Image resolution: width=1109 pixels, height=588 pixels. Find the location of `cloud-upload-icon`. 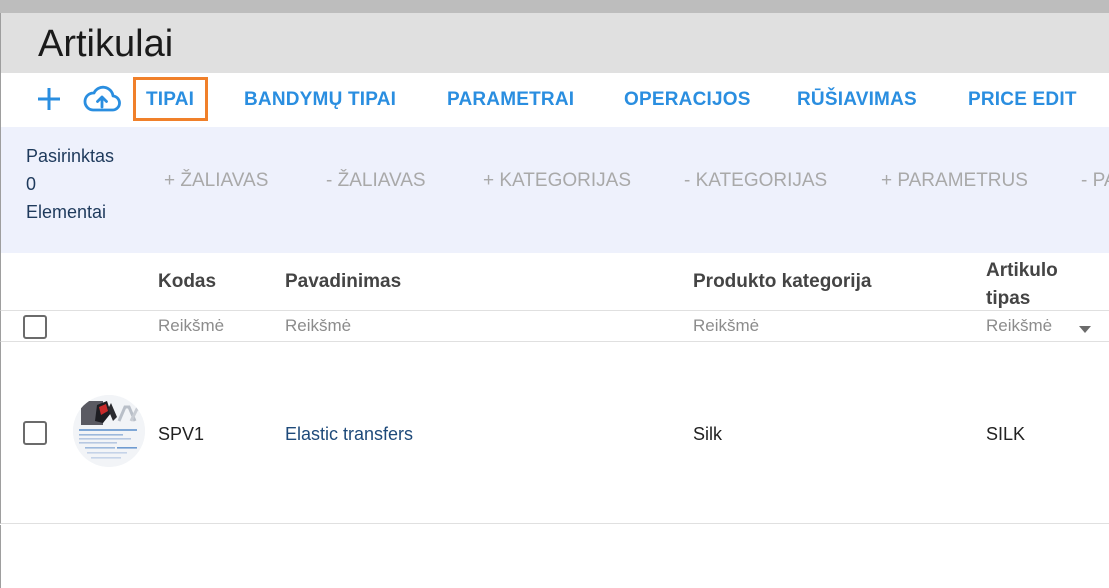

cloud-upload-icon is located at coordinates (102, 99).